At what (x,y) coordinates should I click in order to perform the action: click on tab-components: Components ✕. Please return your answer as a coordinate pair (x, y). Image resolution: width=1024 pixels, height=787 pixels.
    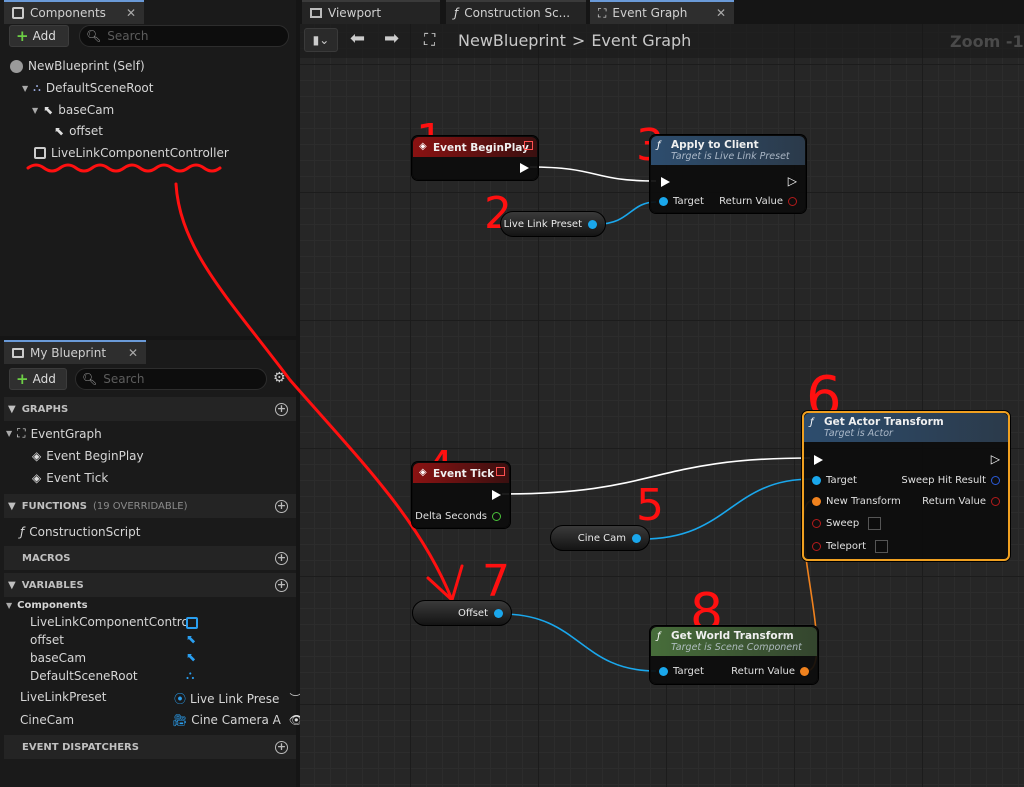
    Looking at the image, I should click on (74, 12).